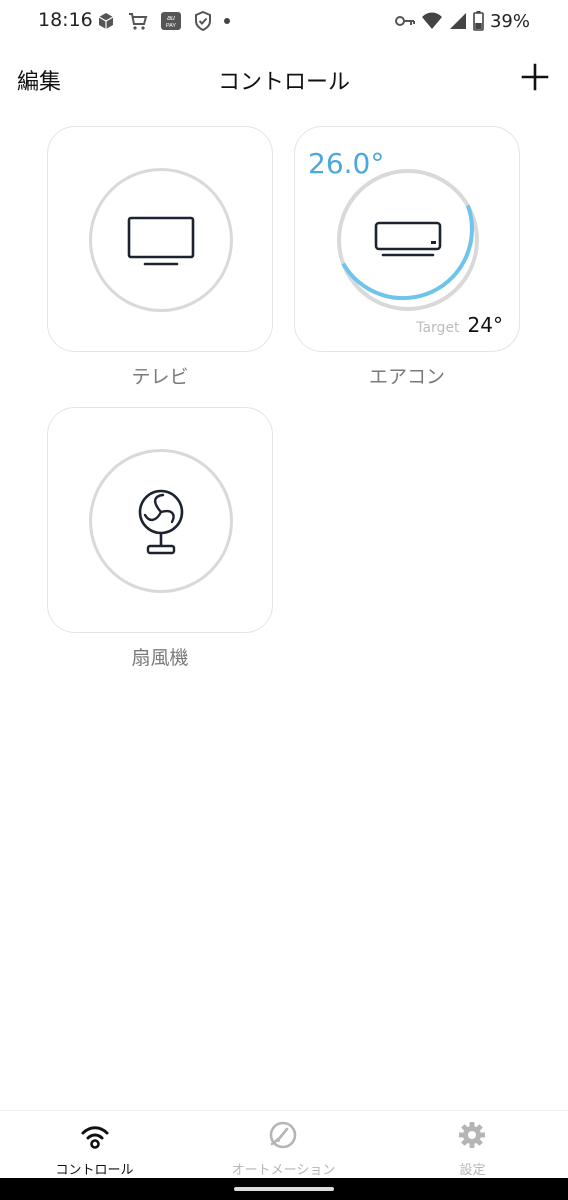 This screenshot has height=1200, width=568. Describe the element at coordinates (160, 377) in the screenshot. I see `device-label-tv: テレビ` at that location.